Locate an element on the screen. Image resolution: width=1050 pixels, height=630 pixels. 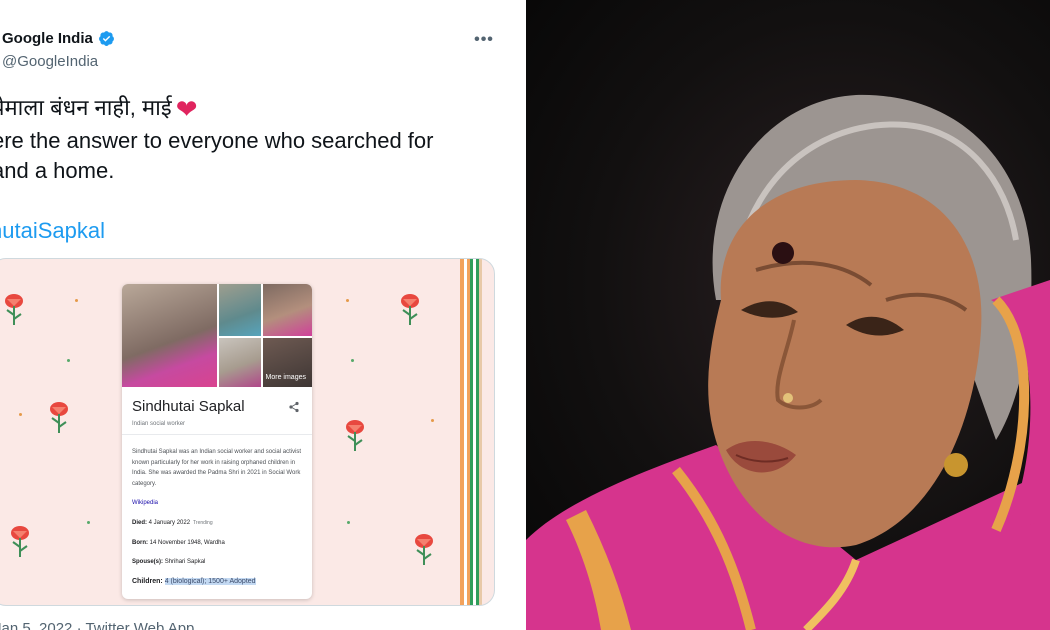
author-row: Google India is located at coordinates (58, 38).